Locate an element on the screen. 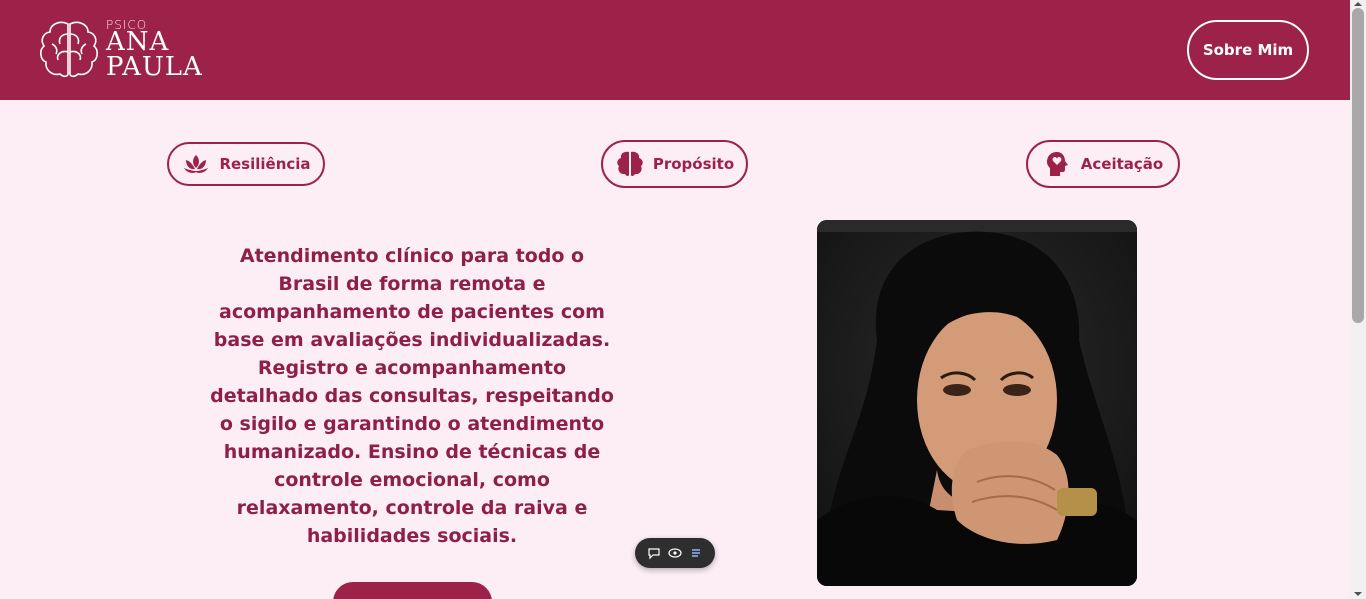  pill-purpose: Propósito is located at coordinates (674, 164).